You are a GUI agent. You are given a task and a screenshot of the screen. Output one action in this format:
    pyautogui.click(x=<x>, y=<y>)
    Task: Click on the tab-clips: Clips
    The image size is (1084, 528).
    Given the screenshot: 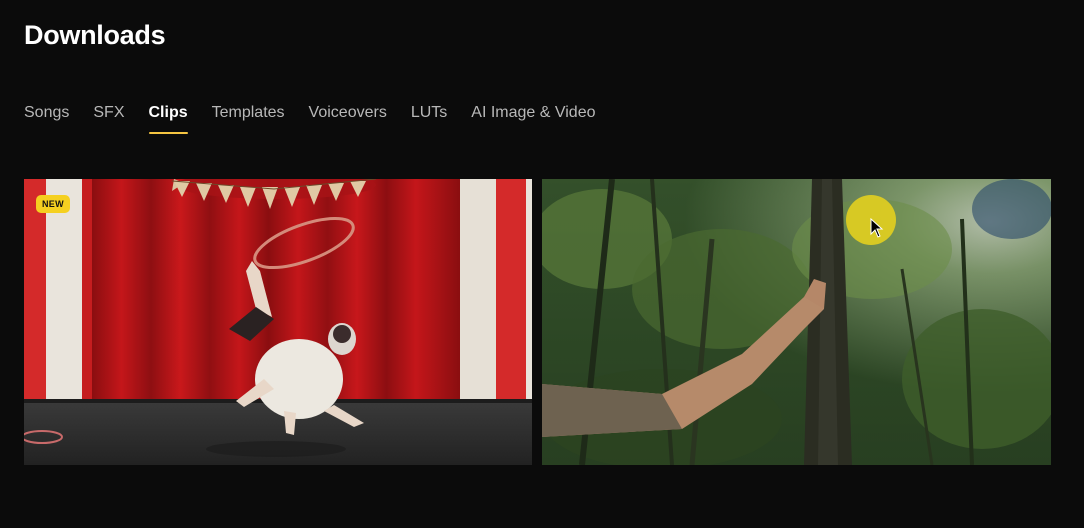 What is the action you would take?
    pyautogui.click(x=168, y=119)
    